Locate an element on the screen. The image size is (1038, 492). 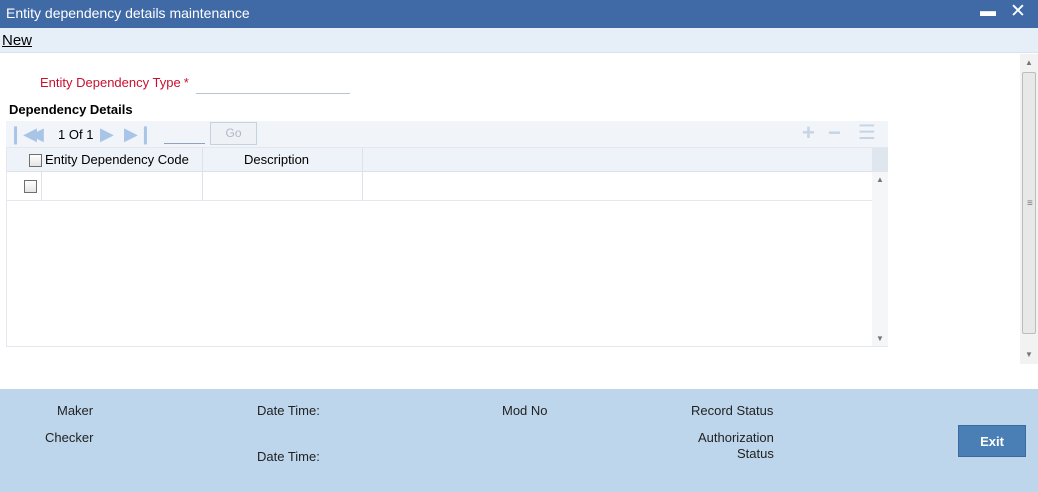
page-of-label: Of is located at coordinates (75, 134).